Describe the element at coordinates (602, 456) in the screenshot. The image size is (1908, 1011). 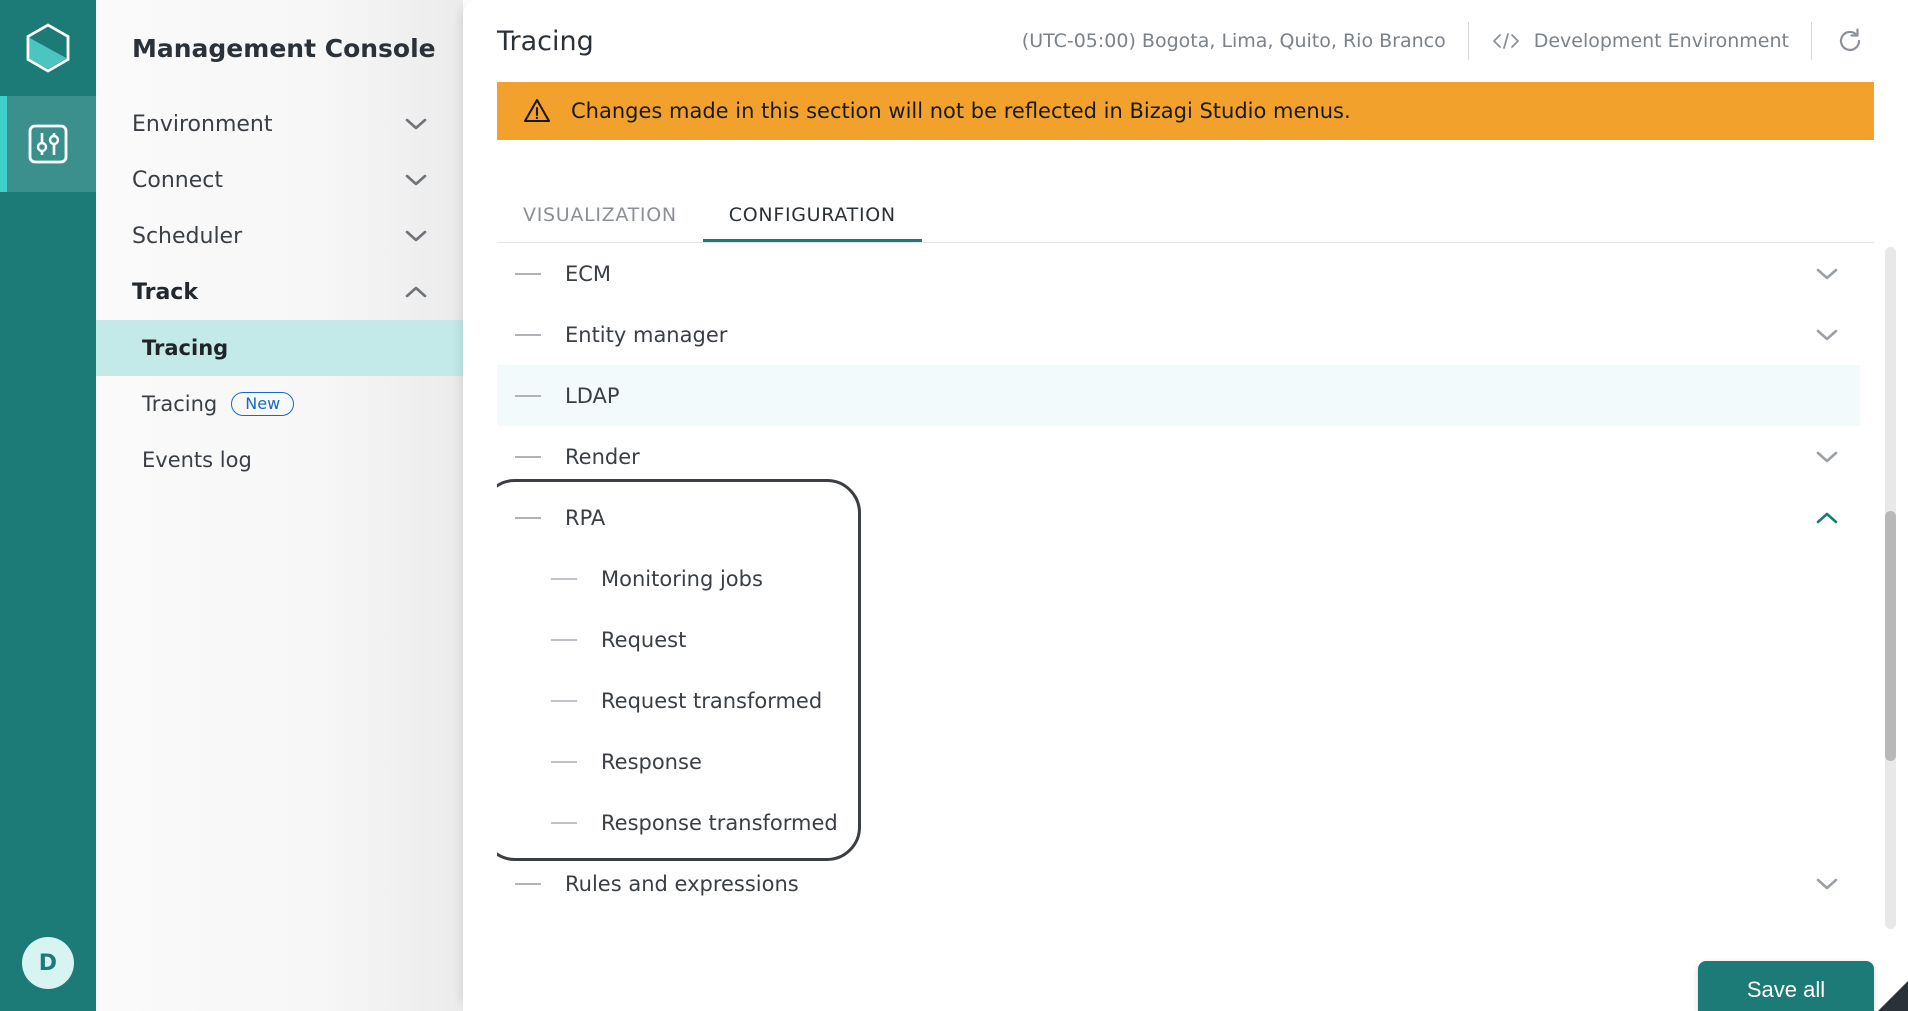
I see `config-row-label: Render` at that location.